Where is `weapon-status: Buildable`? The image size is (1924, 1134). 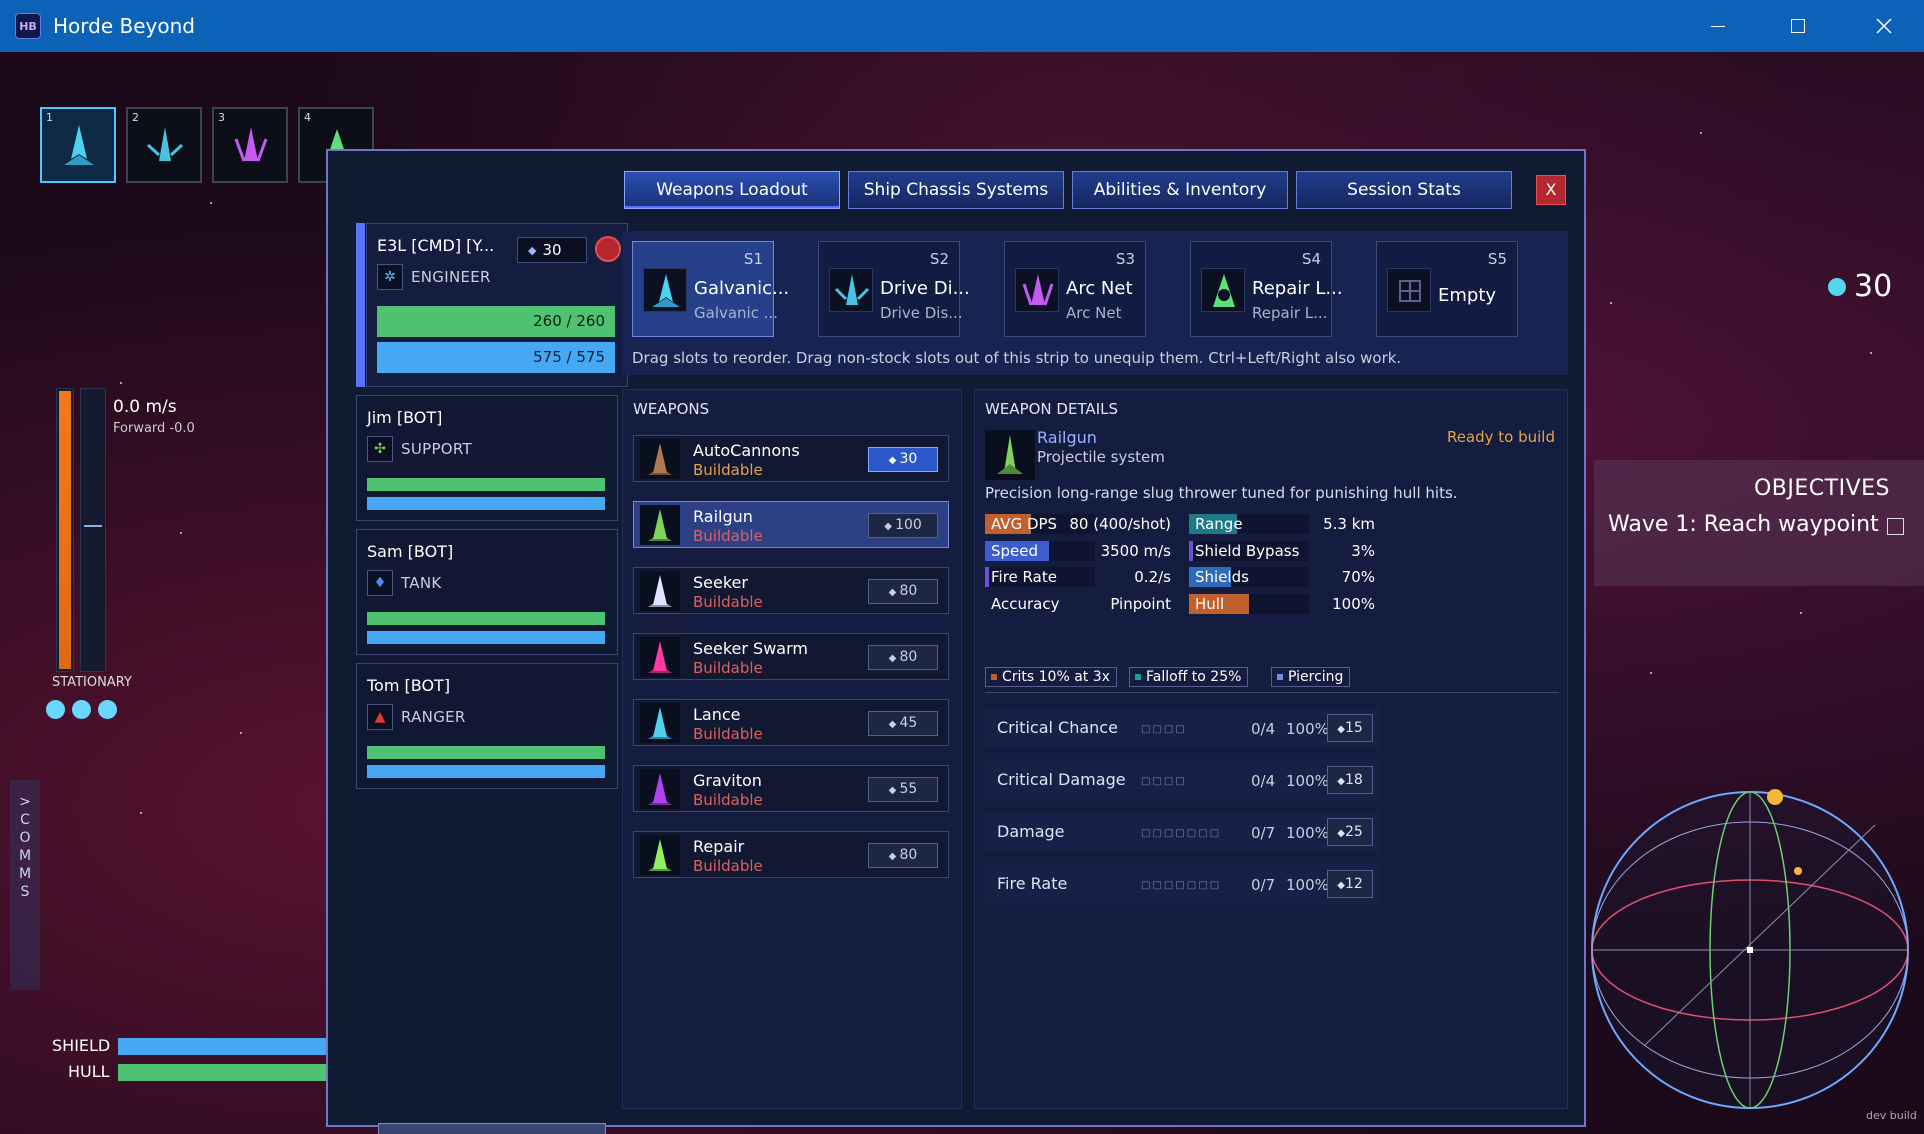
weapon-status: Buildable is located at coordinates (728, 602).